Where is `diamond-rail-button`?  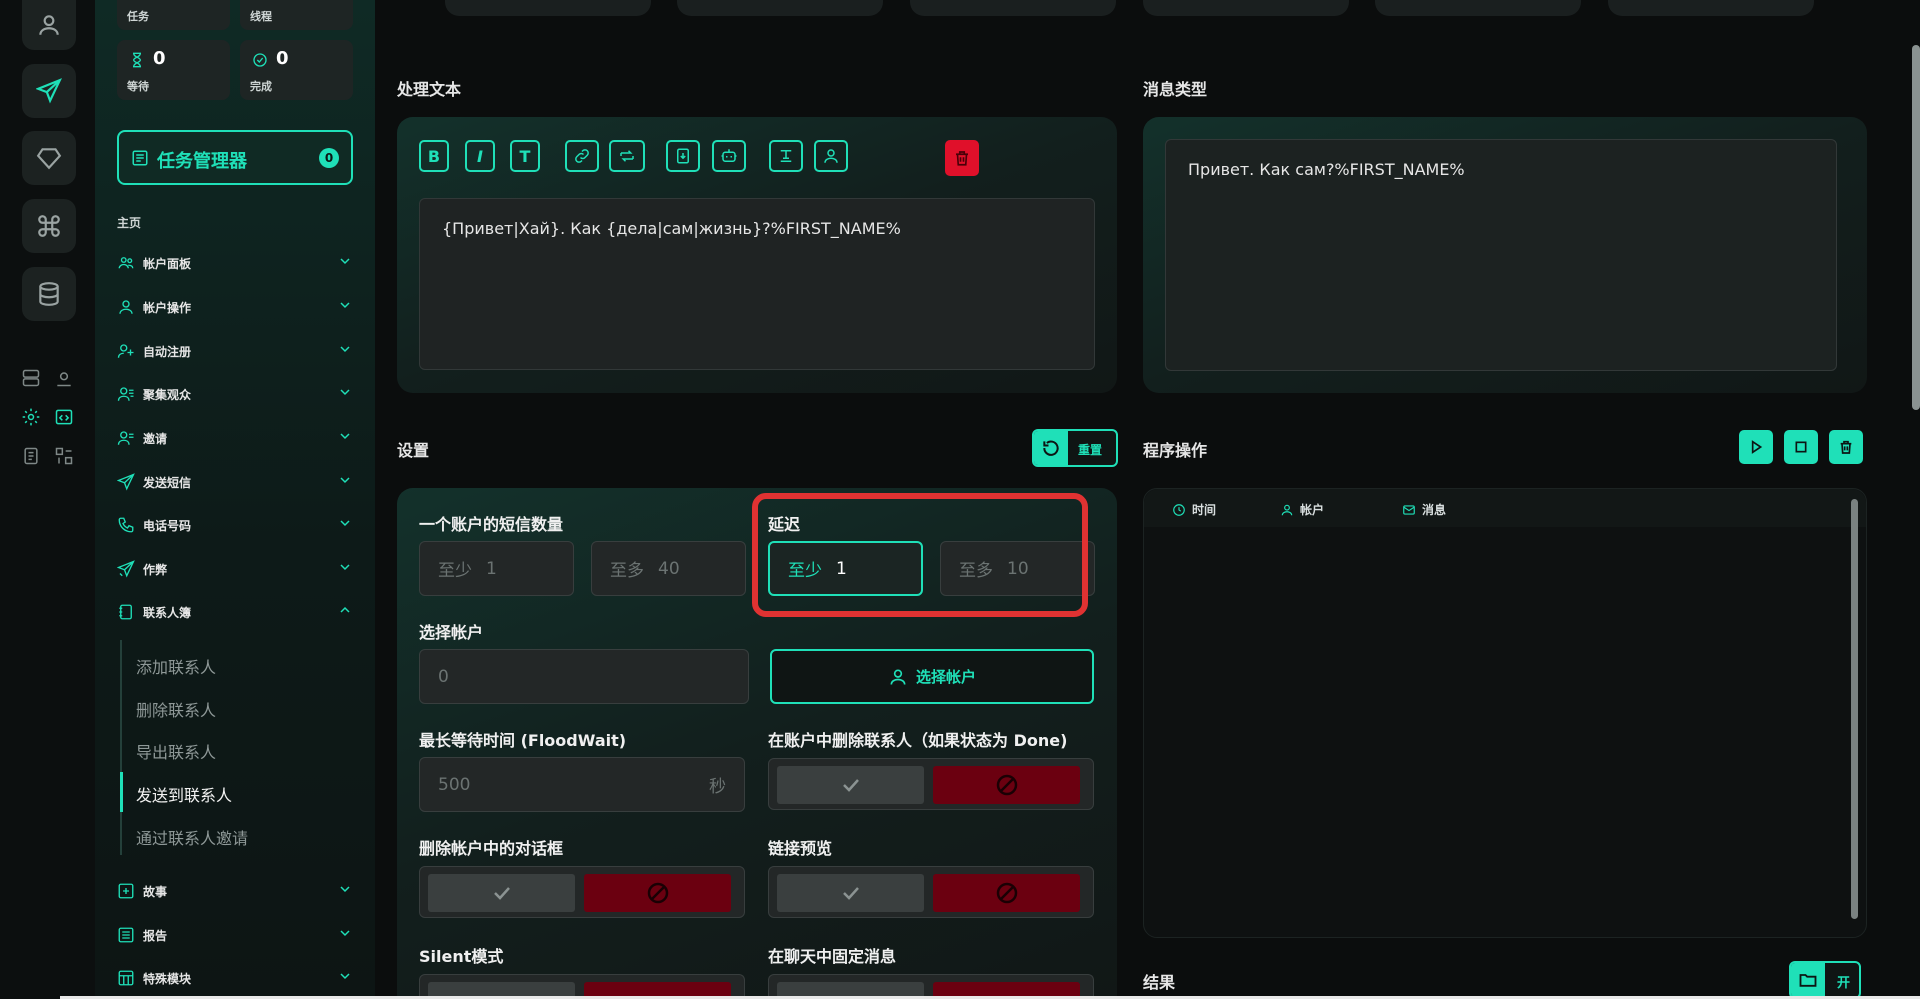
diamond-rail-button is located at coordinates (49, 158).